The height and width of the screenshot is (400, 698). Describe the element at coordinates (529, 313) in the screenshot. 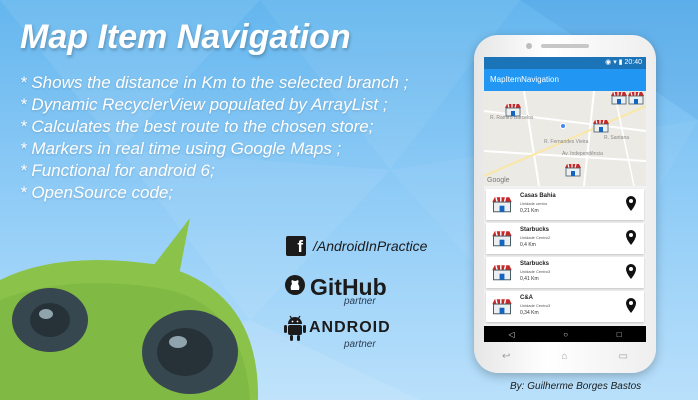

I see `store-distance: 0,34 Km` at that location.